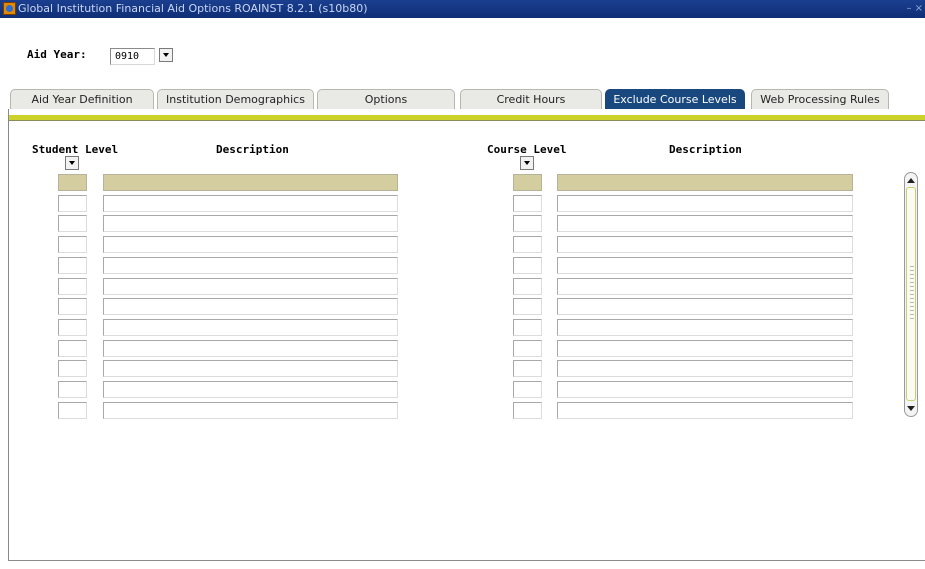 The image size is (925, 569). Describe the element at coordinates (527, 149) in the screenshot. I see `course-level-header: Course Level` at that location.